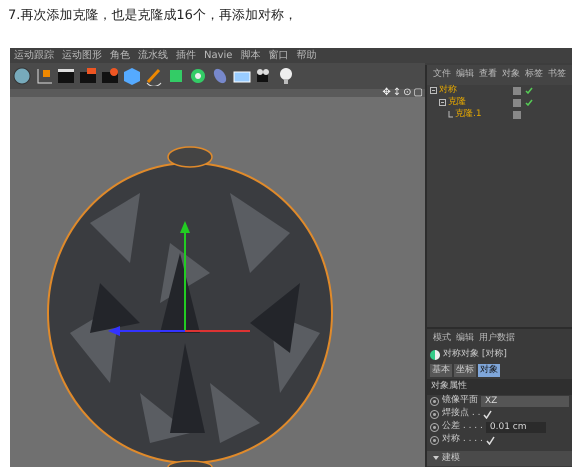 This screenshot has width=572, height=467. Describe the element at coordinates (475, 355) in the screenshot. I see `object-title: 对称对象 [对称]` at that location.